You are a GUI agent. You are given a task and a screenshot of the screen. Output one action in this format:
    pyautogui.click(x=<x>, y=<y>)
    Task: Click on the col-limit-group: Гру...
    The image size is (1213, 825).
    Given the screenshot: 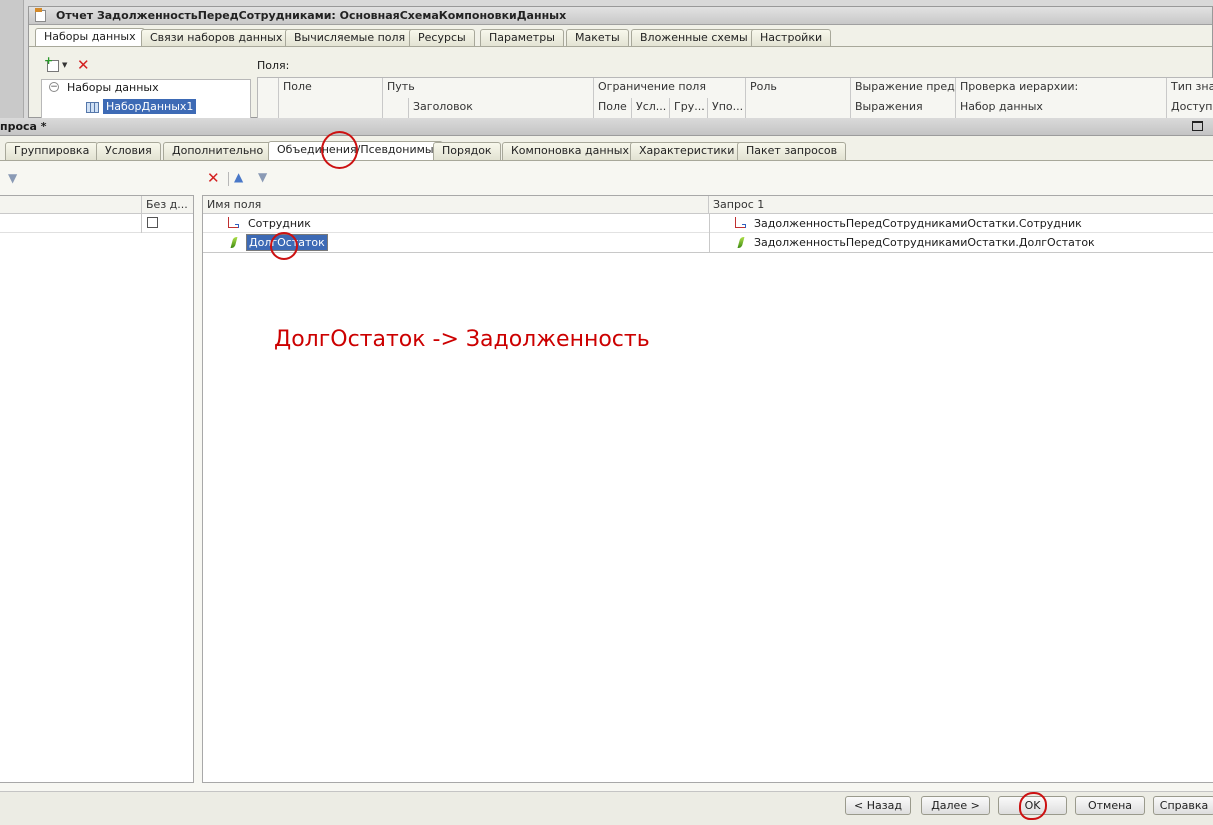 What is the action you would take?
    pyautogui.click(x=689, y=108)
    